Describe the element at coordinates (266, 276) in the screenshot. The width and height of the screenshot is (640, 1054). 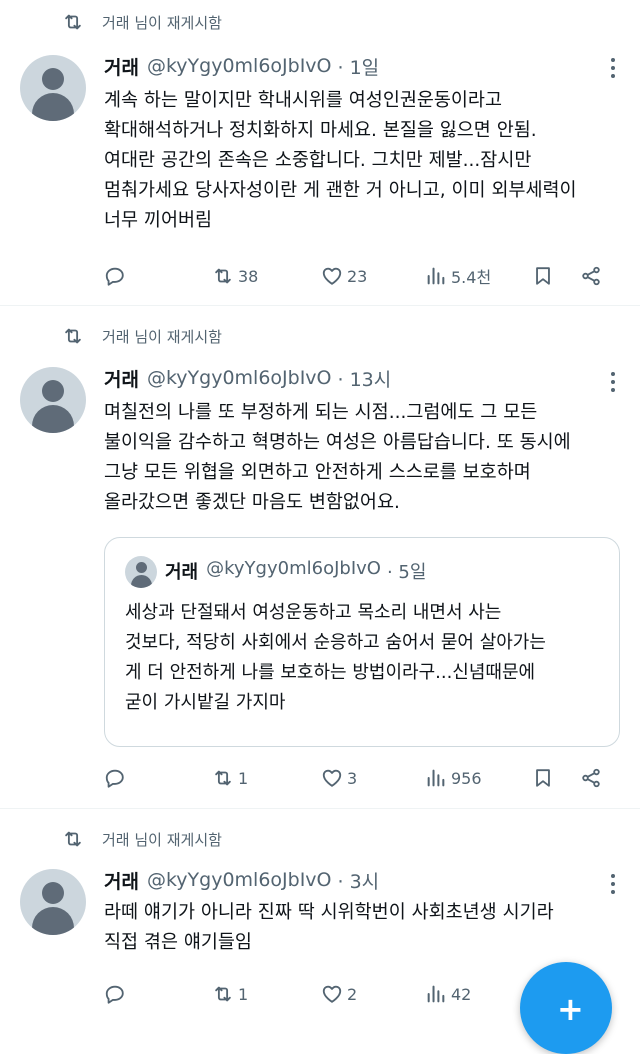
I see `retweet-button: 38` at that location.